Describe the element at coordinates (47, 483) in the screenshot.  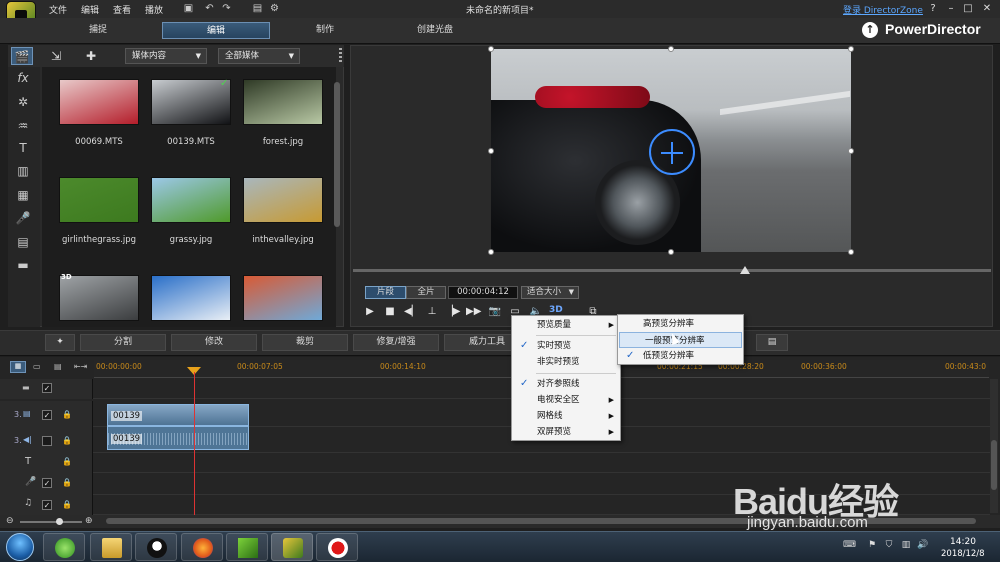
I see `voice-track-checkbox: ✓` at that location.